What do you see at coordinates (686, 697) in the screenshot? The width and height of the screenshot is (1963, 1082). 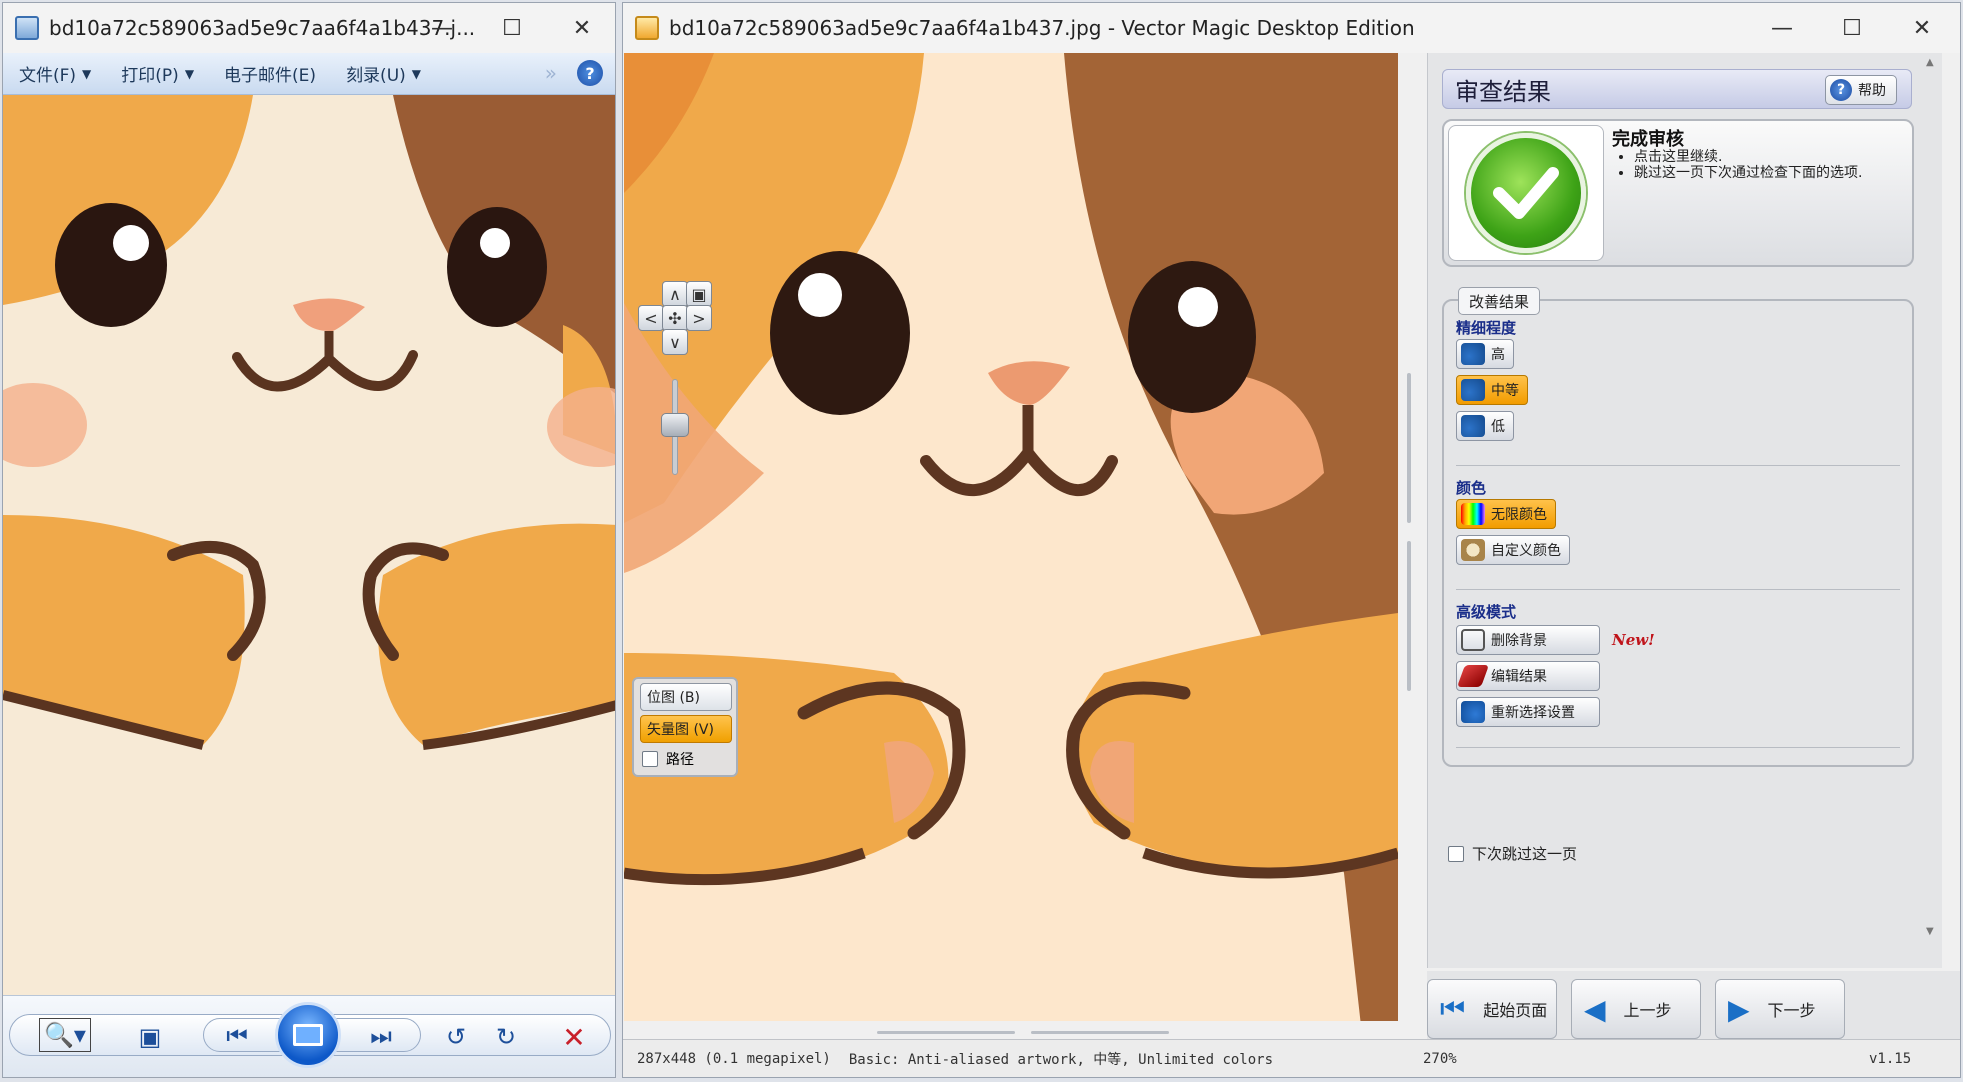 I see `bitmap-view-button: 位图 (B)` at bounding box center [686, 697].